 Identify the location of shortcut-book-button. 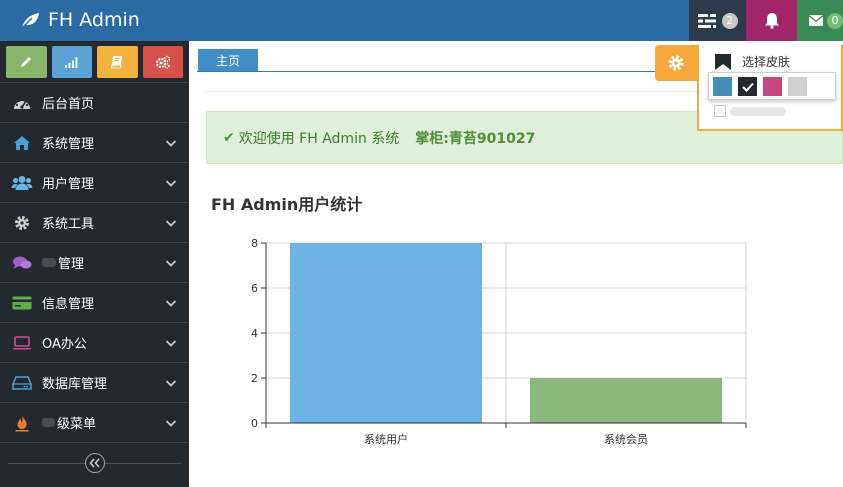
(117, 62).